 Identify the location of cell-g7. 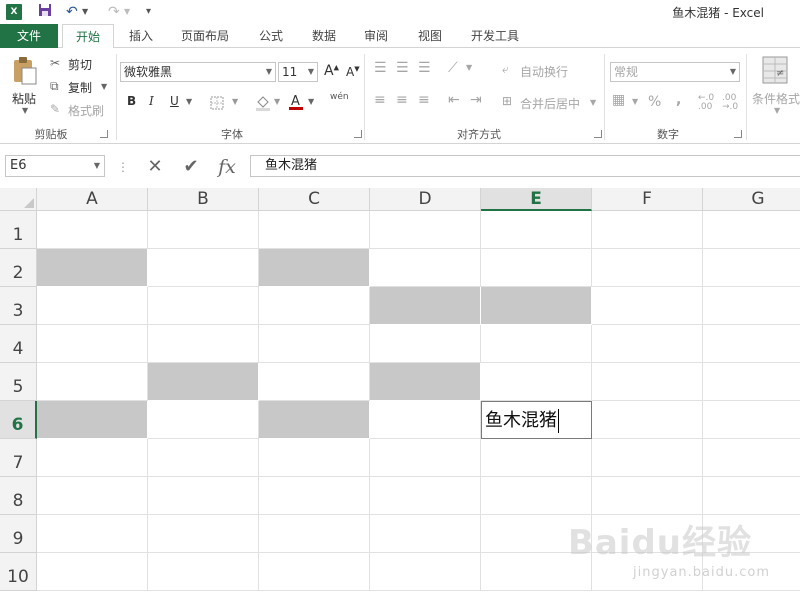
(751, 458).